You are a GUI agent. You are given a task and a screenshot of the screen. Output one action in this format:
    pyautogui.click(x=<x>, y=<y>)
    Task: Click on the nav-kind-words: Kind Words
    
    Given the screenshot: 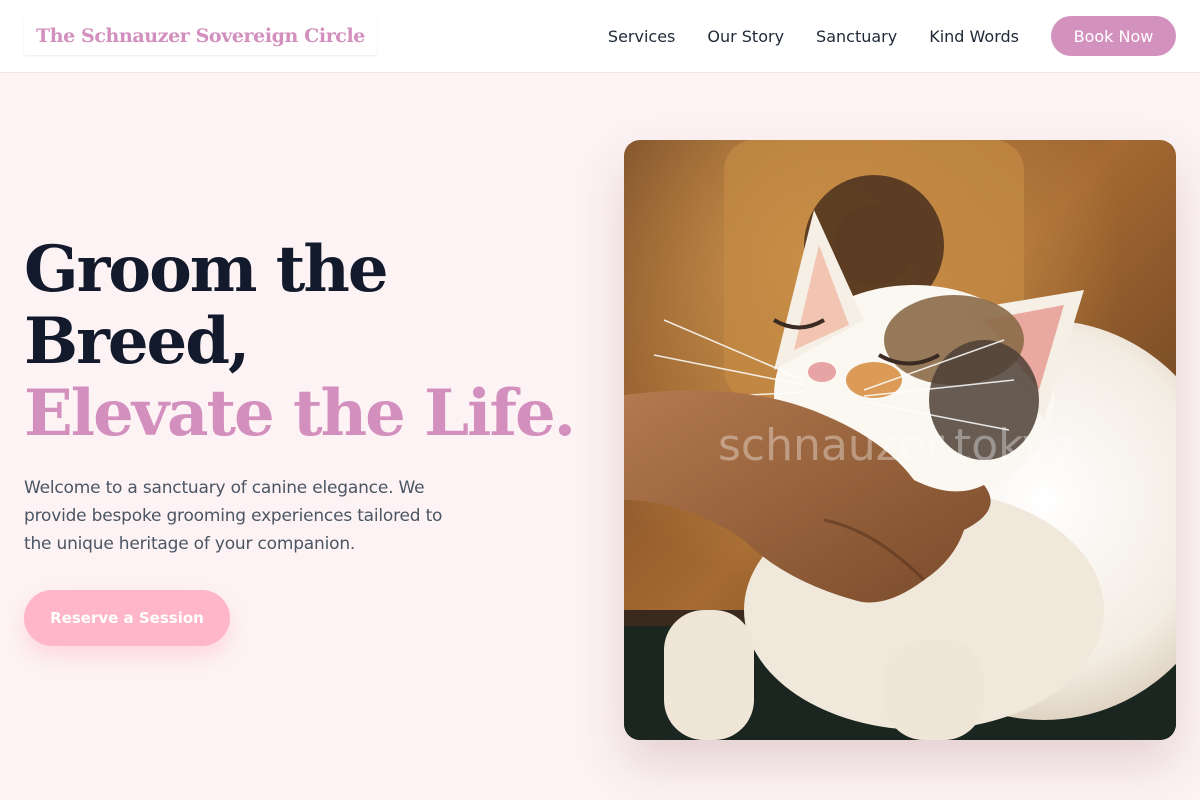 What is the action you would take?
    pyautogui.click(x=974, y=36)
    